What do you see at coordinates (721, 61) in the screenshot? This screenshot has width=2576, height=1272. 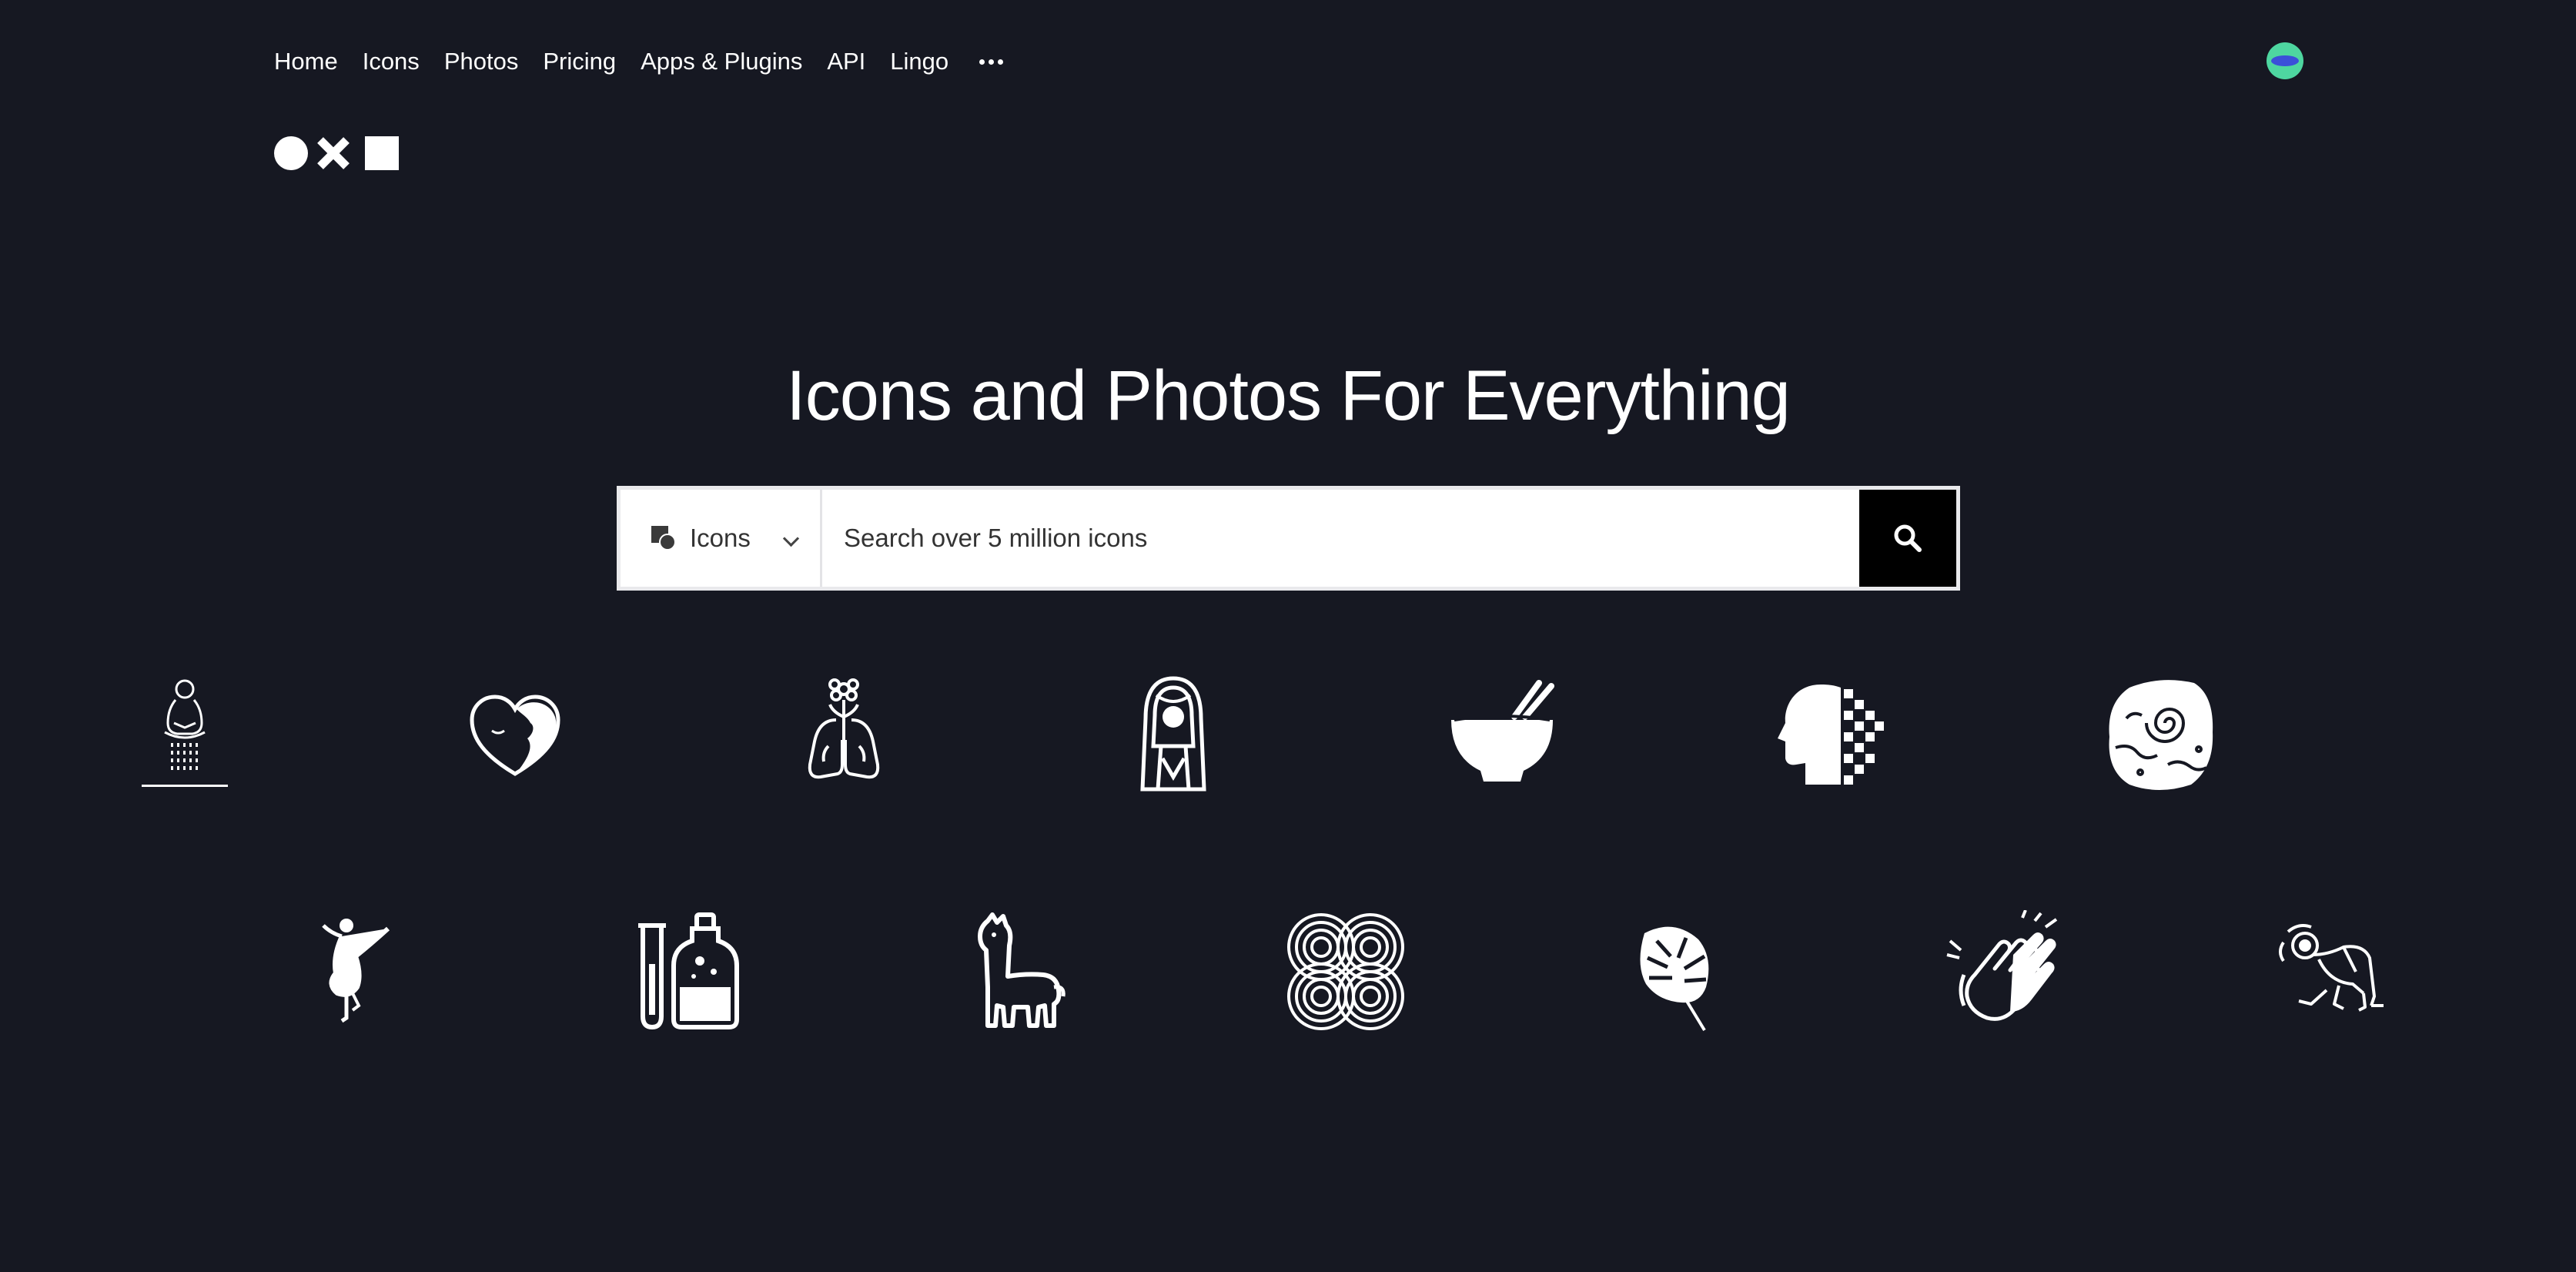 I see `nav-apps-plugins: Apps & Plugins` at bounding box center [721, 61].